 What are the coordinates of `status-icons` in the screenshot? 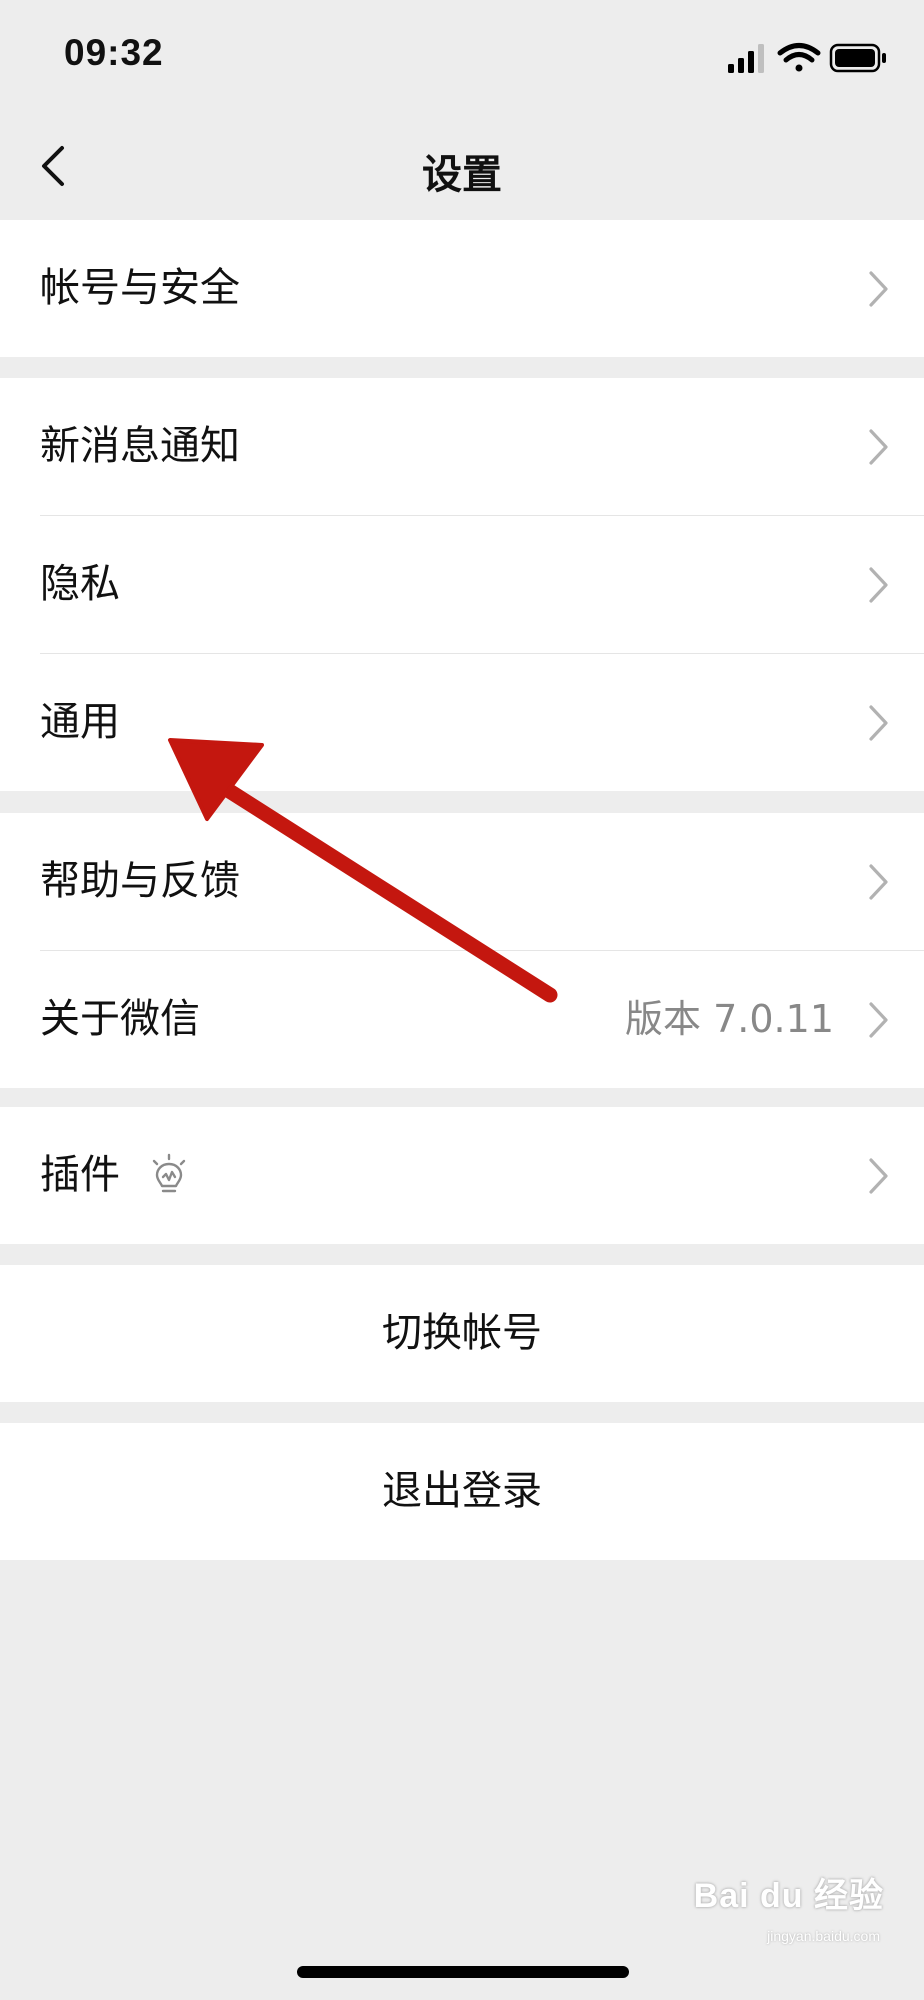 It's located at (808, 58).